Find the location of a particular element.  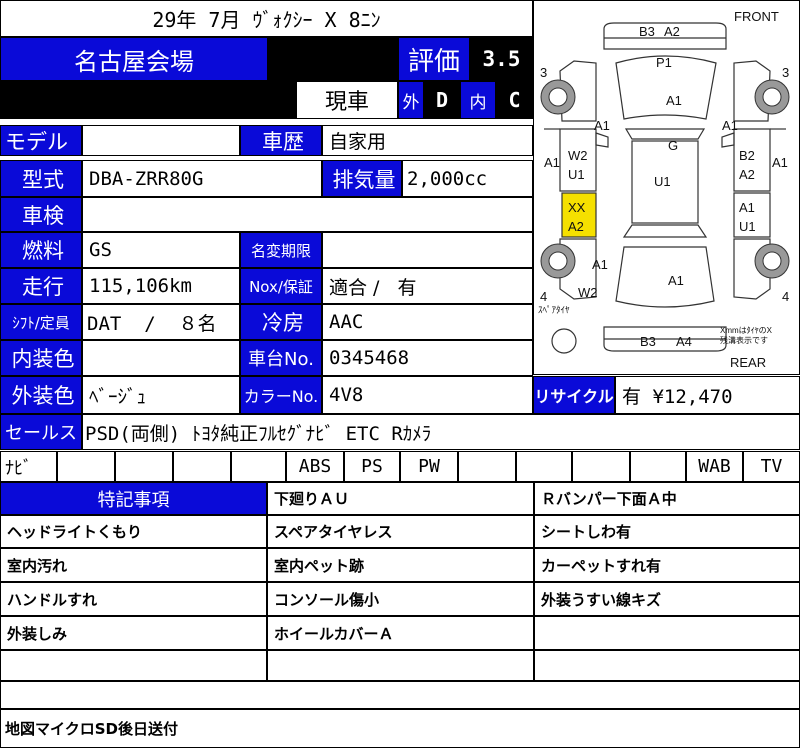

equipment-cell: PW is located at coordinates (429, 466).